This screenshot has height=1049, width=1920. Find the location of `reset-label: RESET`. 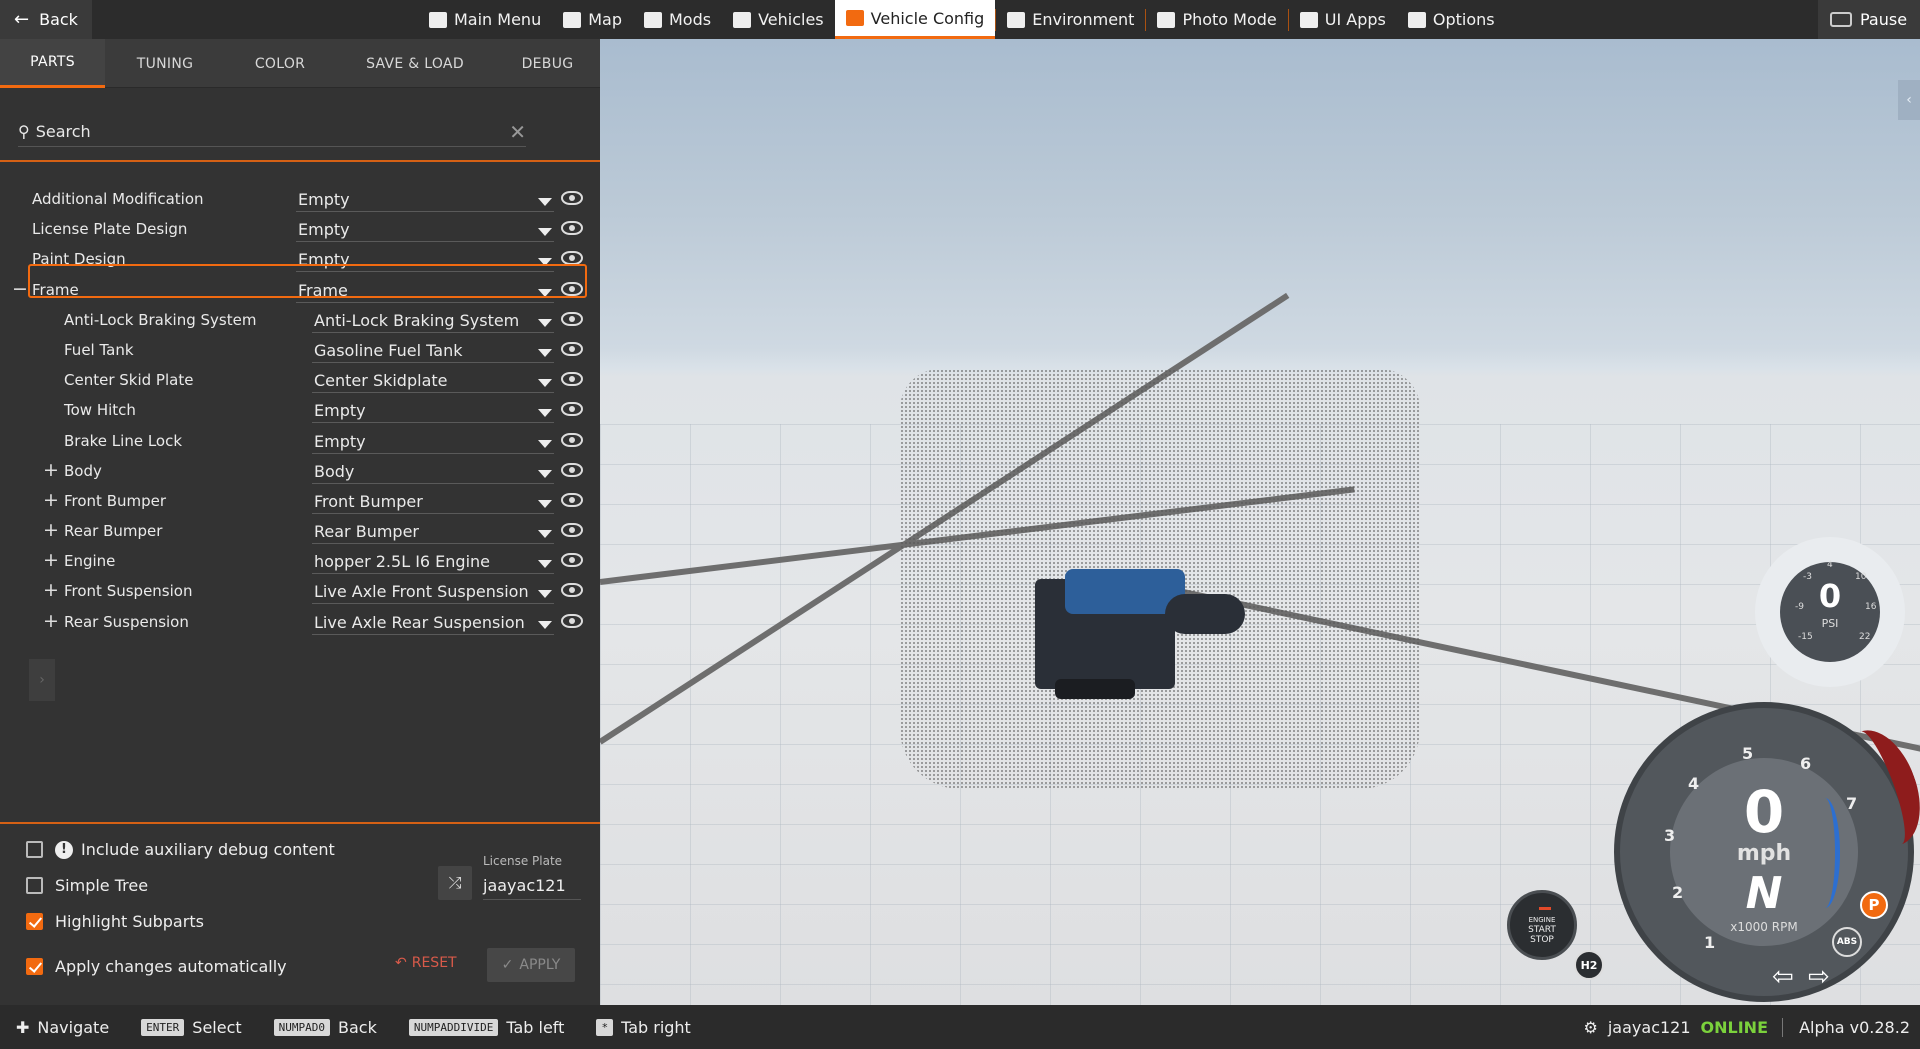

reset-label: RESET is located at coordinates (434, 963).